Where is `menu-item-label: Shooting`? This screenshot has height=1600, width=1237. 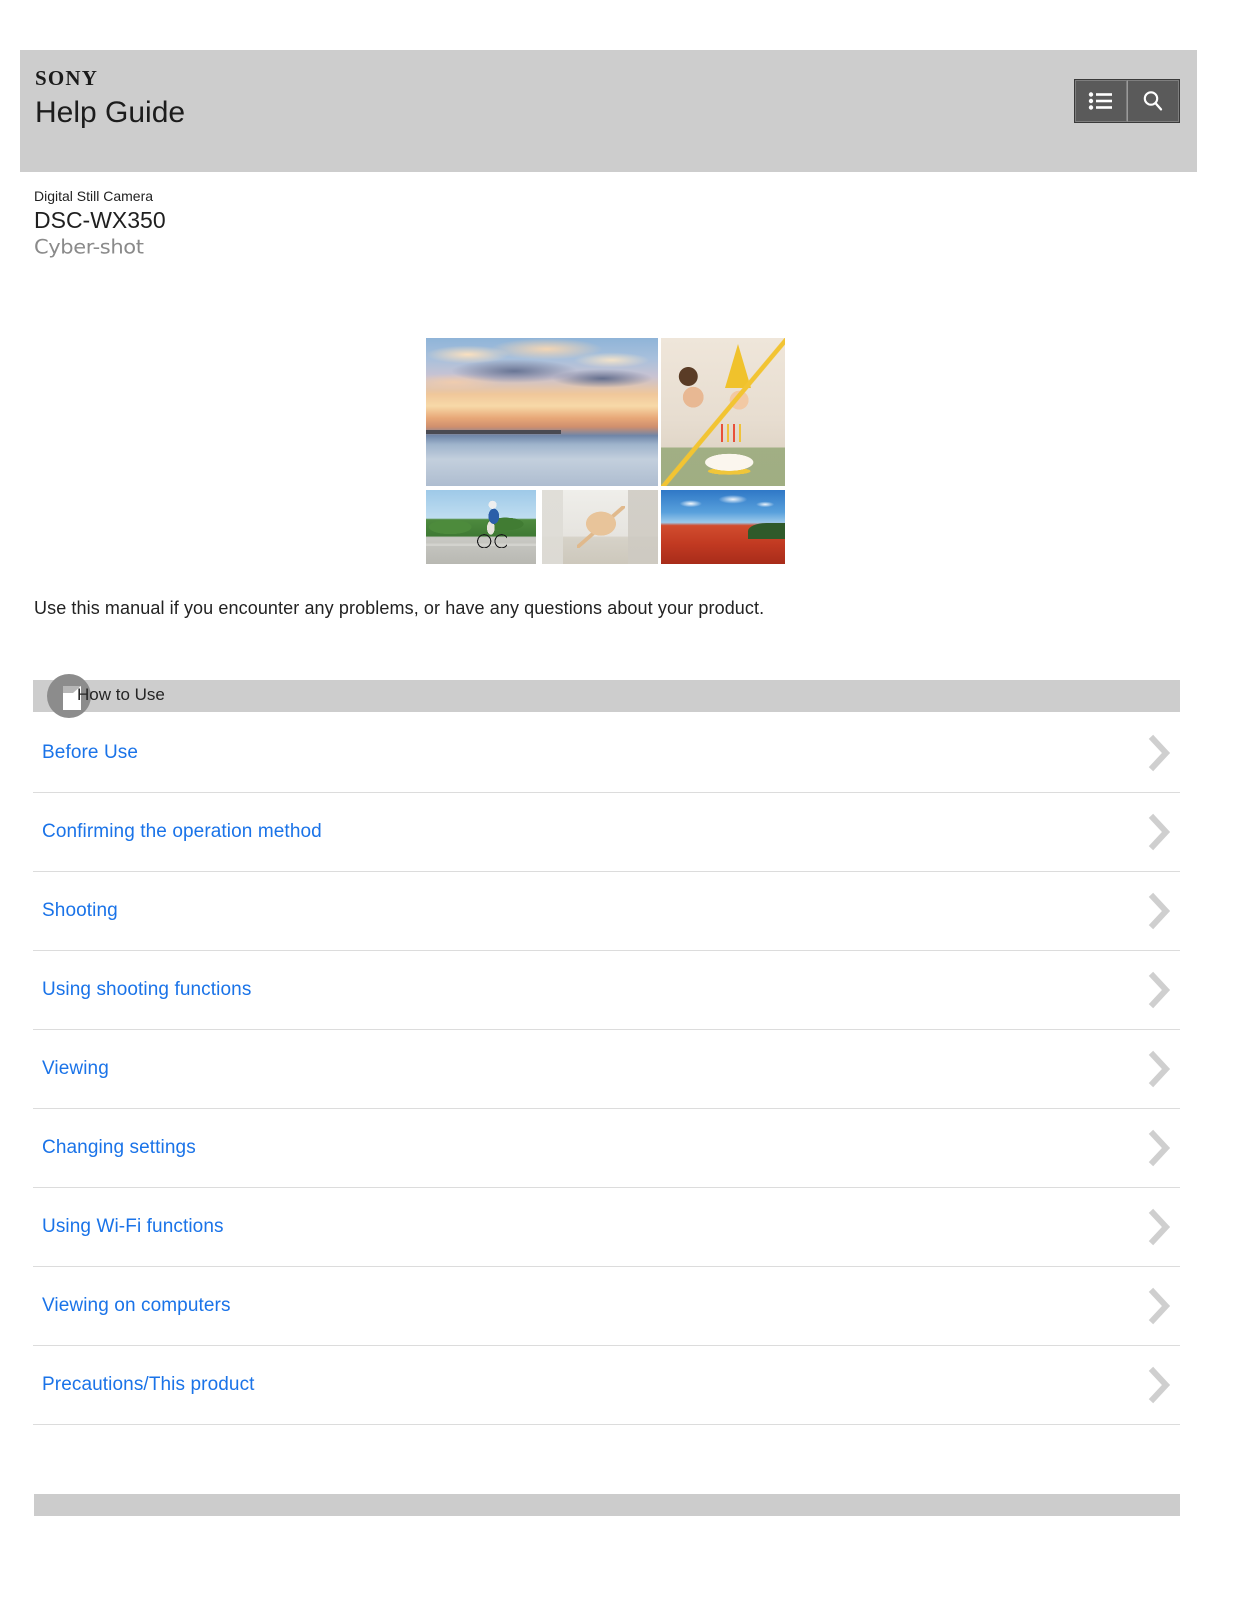
menu-item-label: Shooting is located at coordinates (80, 910).